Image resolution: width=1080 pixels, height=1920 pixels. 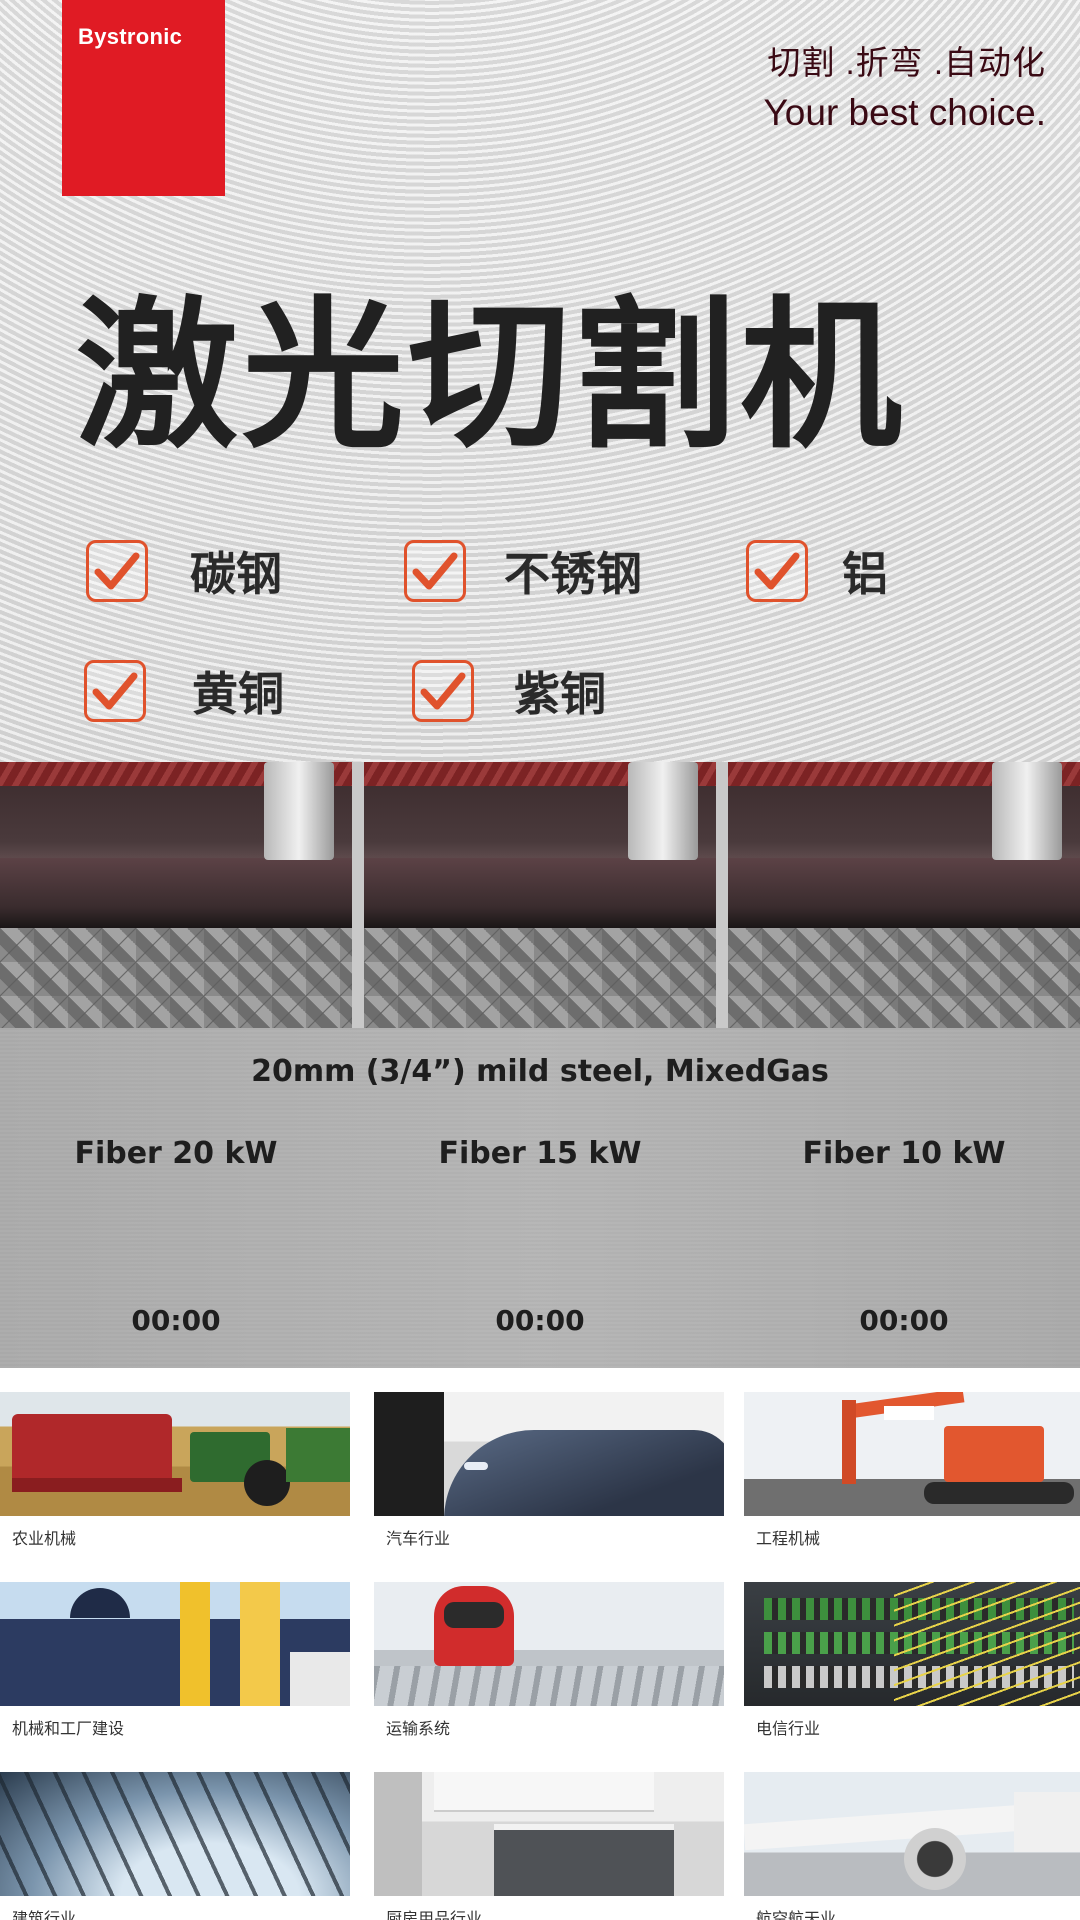 What do you see at coordinates (434, 1914) in the screenshot?
I see `industry-label: 厨房用品行业` at bounding box center [434, 1914].